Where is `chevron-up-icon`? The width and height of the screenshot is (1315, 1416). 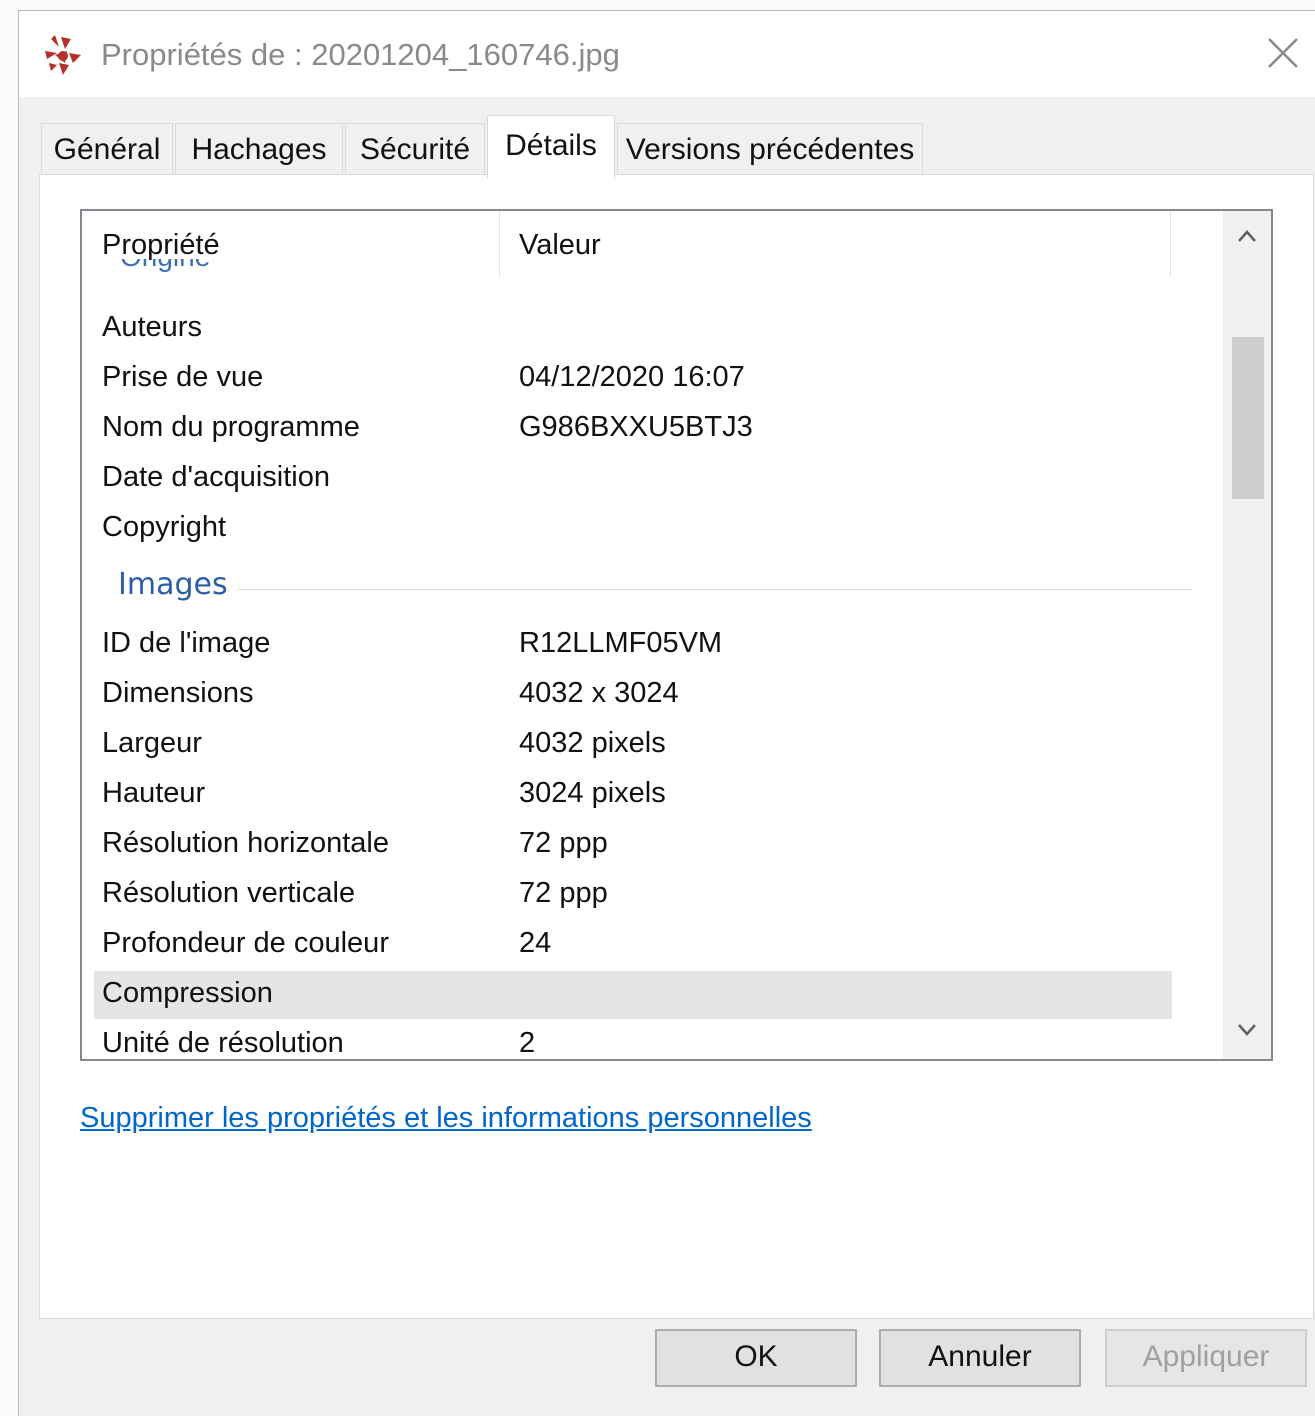
chevron-up-icon is located at coordinates (1247, 236).